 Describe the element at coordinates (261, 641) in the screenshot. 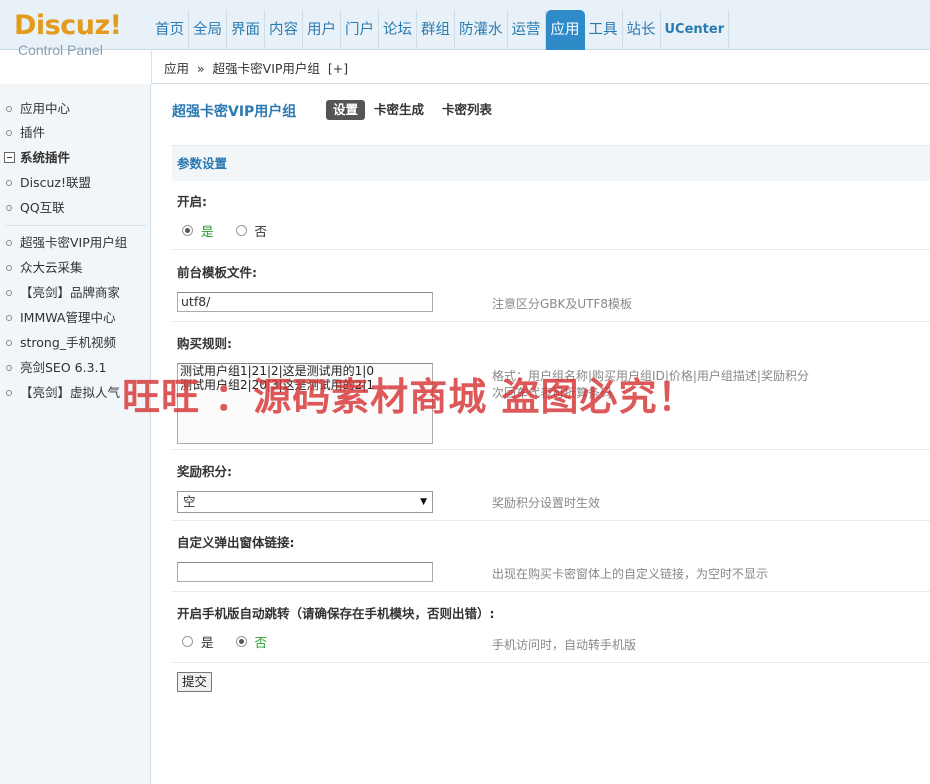

I see `mobile-jump-no-label: 否` at that location.